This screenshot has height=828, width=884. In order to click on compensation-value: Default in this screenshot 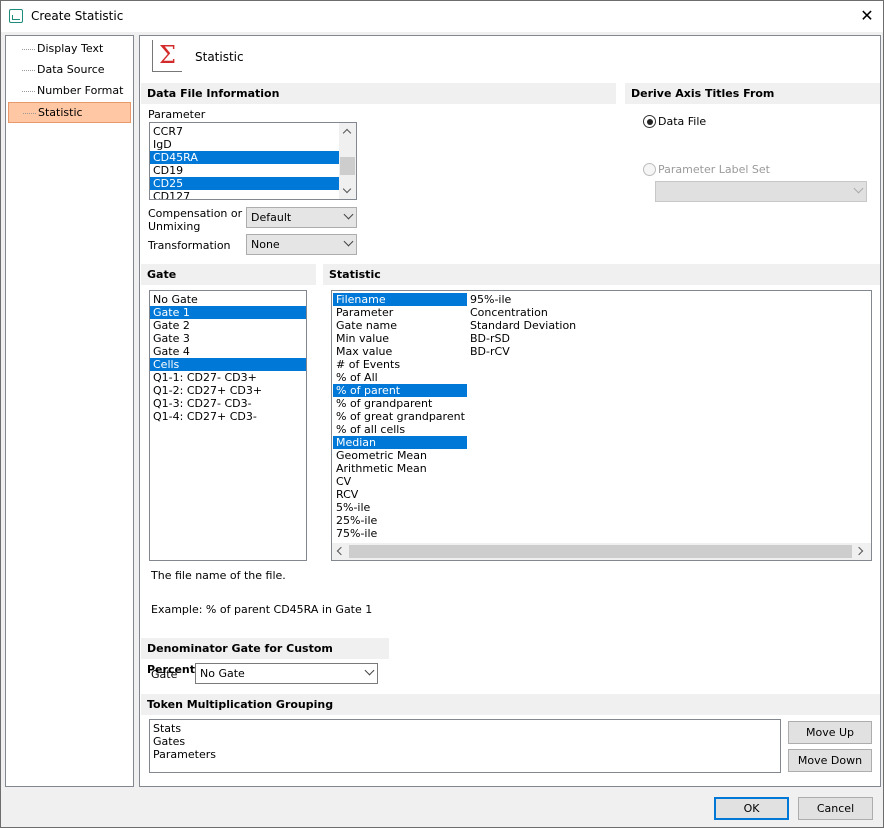, I will do `click(271, 217)`.